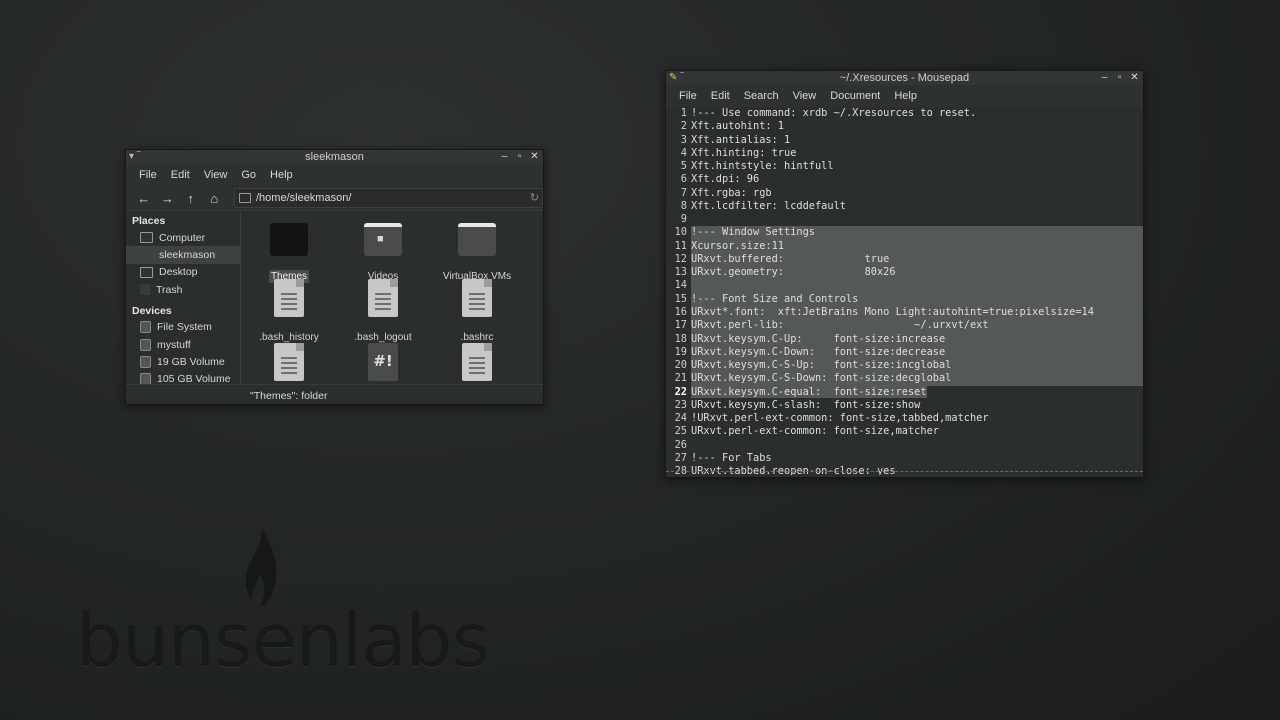  I want to click on file-item: Themes, so click(289, 250).